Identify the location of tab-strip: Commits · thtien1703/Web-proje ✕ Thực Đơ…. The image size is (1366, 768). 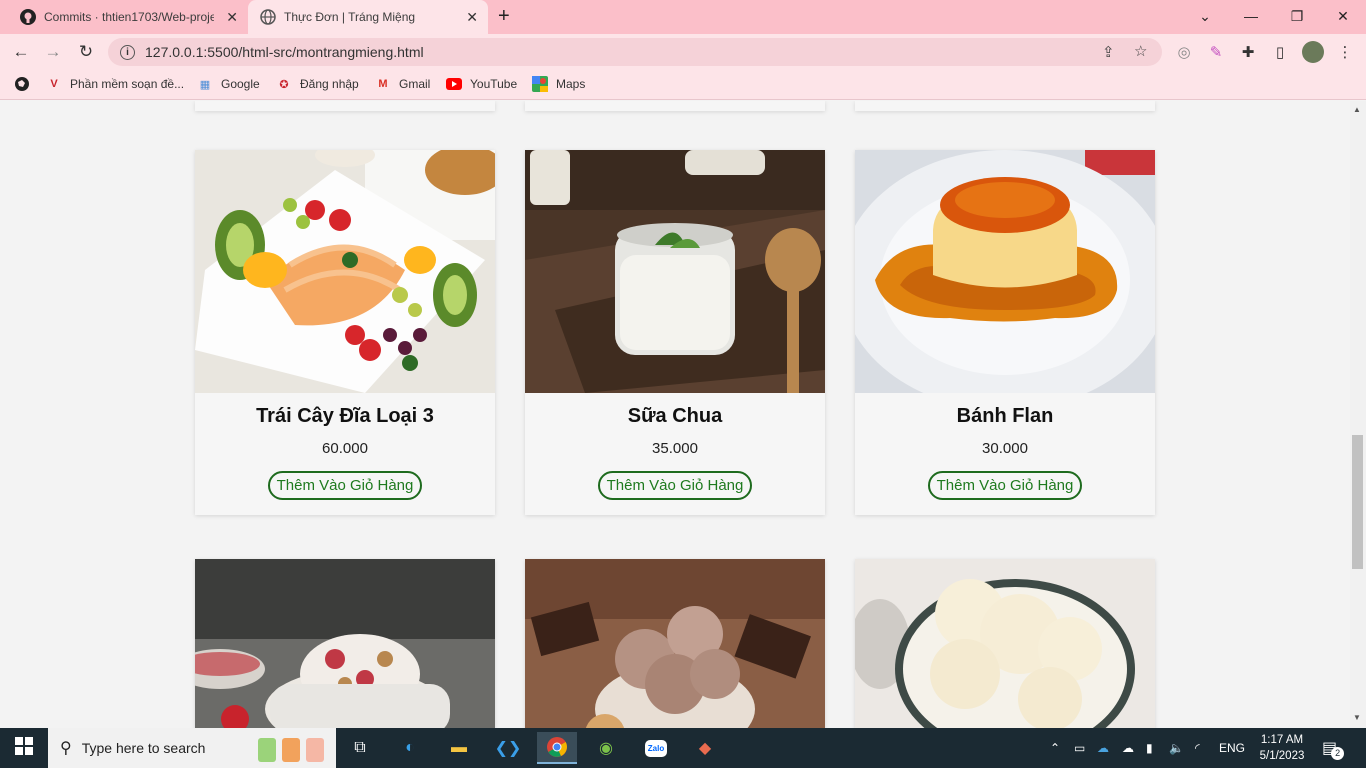
(683, 17).